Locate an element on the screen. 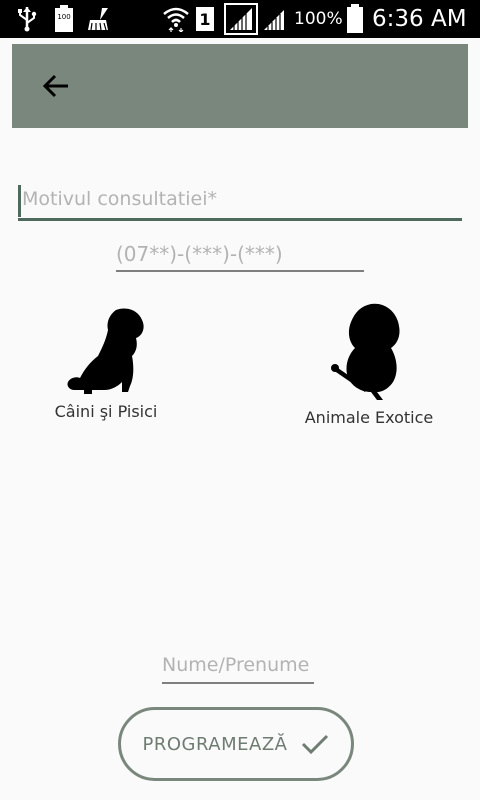 This screenshot has height=800, width=480. name-input: Nume/Prenume is located at coordinates (238, 667).